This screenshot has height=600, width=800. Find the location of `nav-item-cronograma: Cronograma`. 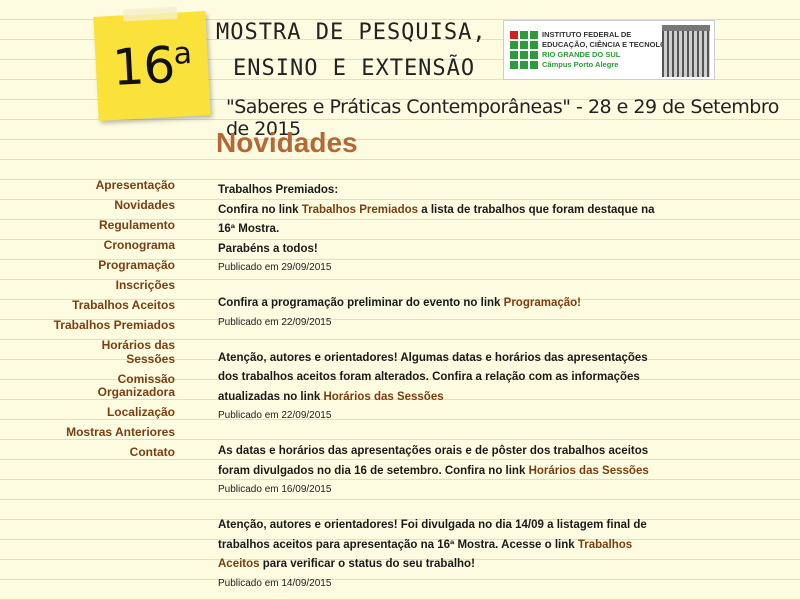

nav-item-cronograma: Cronograma is located at coordinates (112, 245).